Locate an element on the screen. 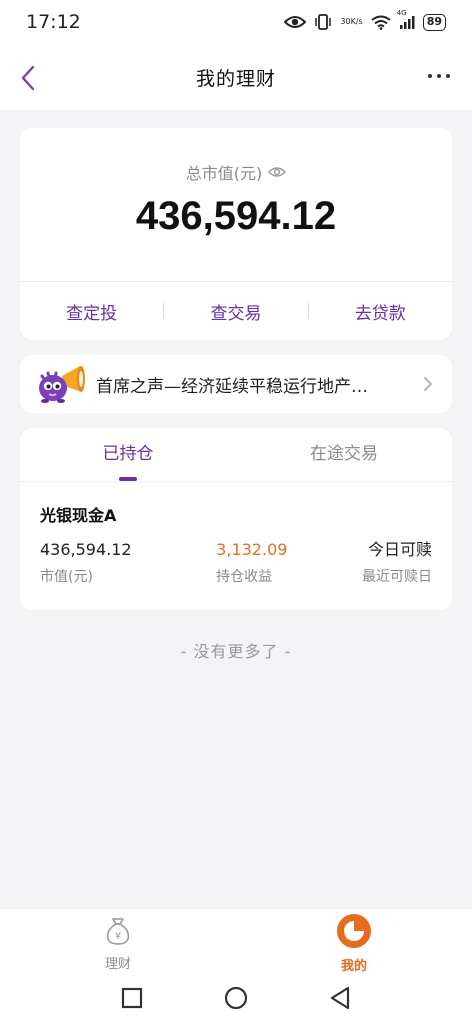 This screenshot has width=472, height=1024. holdings-tabs: 已持仓 在途交易 is located at coordinates (236, 455).